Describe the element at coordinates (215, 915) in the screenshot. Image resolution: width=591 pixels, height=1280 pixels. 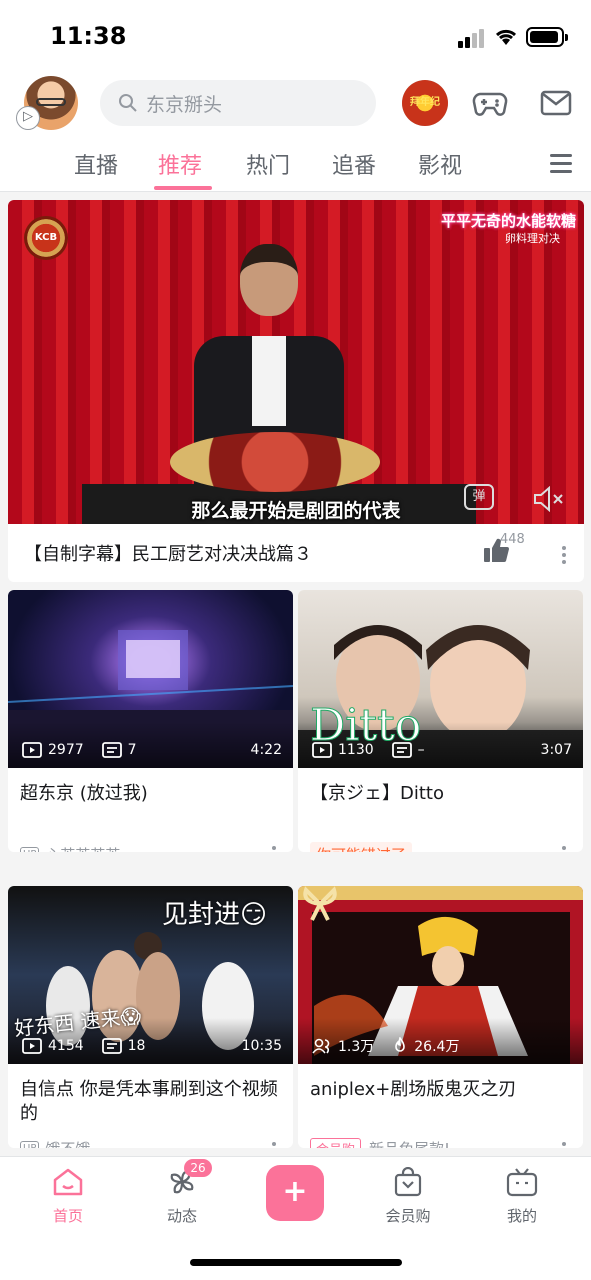
I see `overlay-top-text: 见封进😏` at that location.